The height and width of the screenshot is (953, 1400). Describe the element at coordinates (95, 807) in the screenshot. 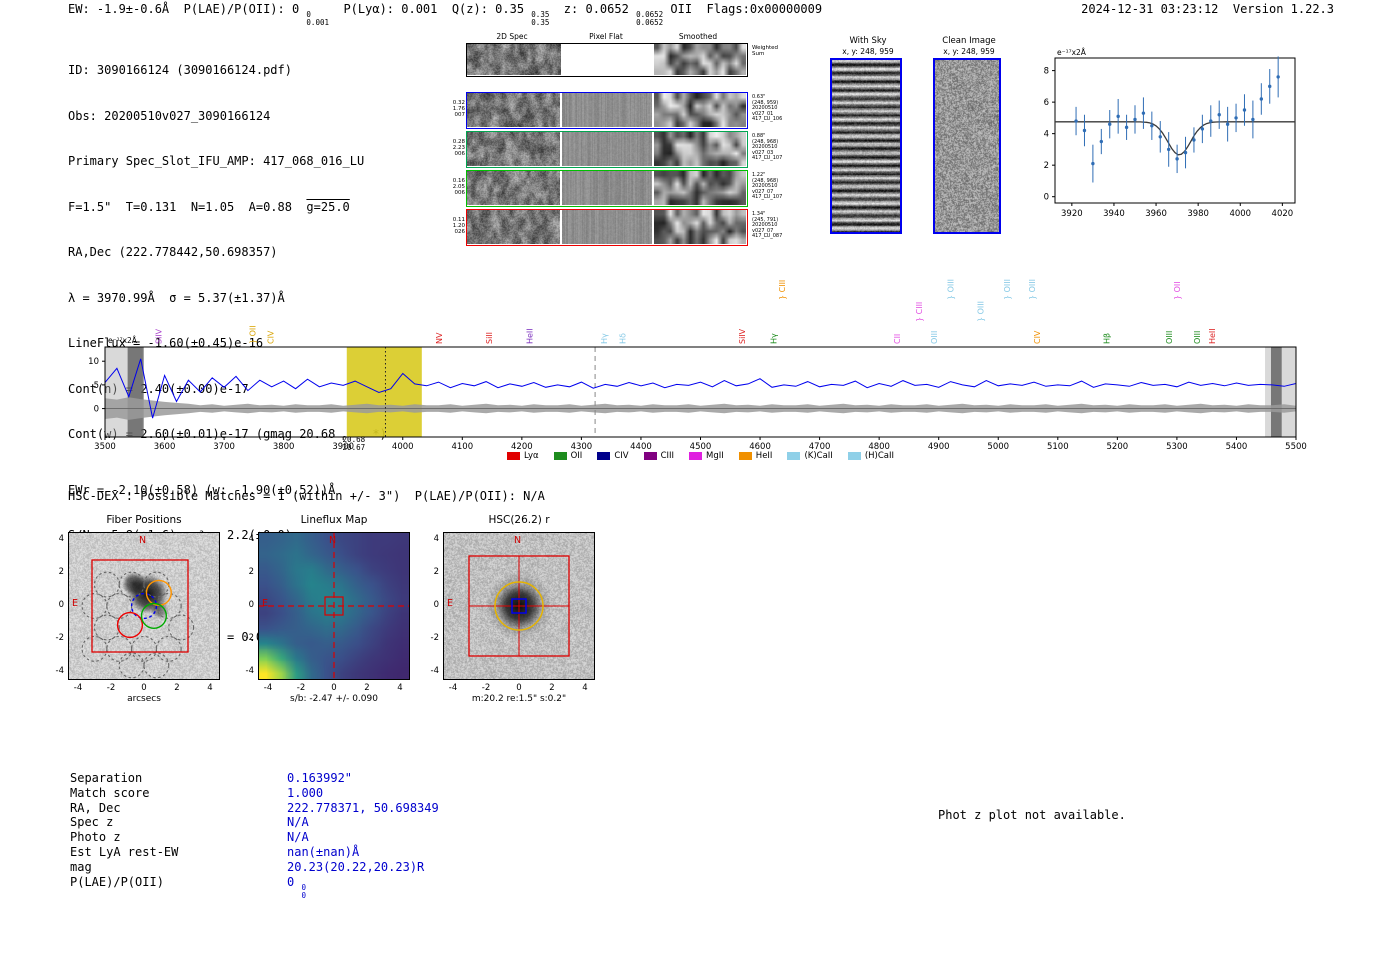

I see `match-field-label: RA, Dec` at that location.